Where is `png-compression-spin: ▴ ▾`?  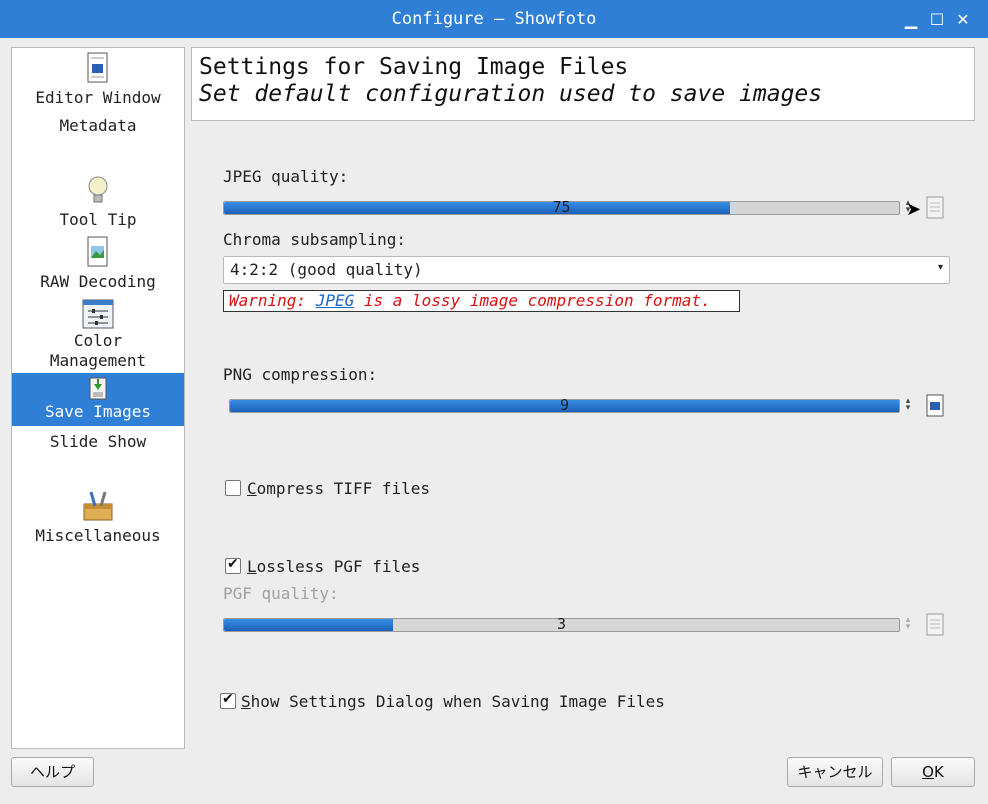
png-compression-spin: ▴ ▾ is located at coordinates (908, 405).